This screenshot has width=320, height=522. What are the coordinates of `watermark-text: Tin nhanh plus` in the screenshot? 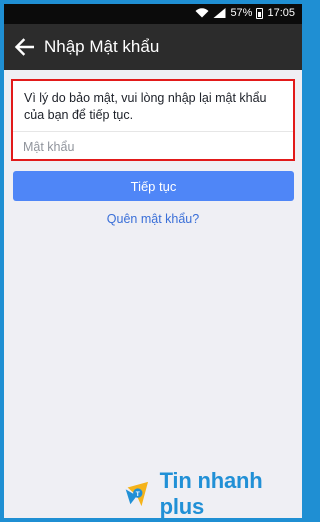 It's located at (211, 493).